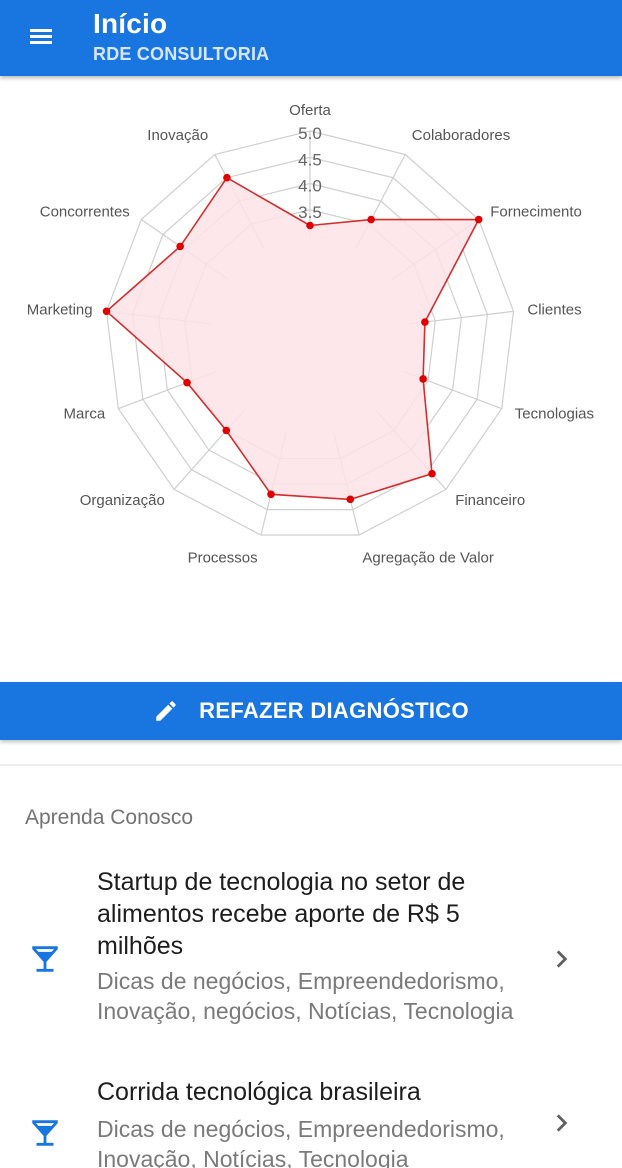 This screenshot has width=622, height=1168. I want to click on radar-category-label: Oferta, so click(310, 110).